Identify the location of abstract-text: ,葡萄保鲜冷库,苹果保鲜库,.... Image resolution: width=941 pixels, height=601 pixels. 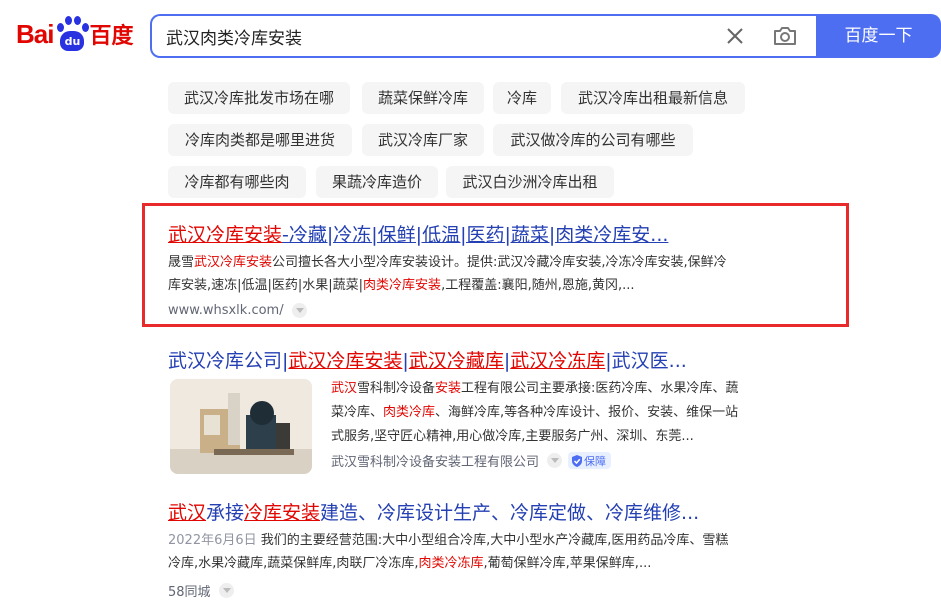
(567, 563).